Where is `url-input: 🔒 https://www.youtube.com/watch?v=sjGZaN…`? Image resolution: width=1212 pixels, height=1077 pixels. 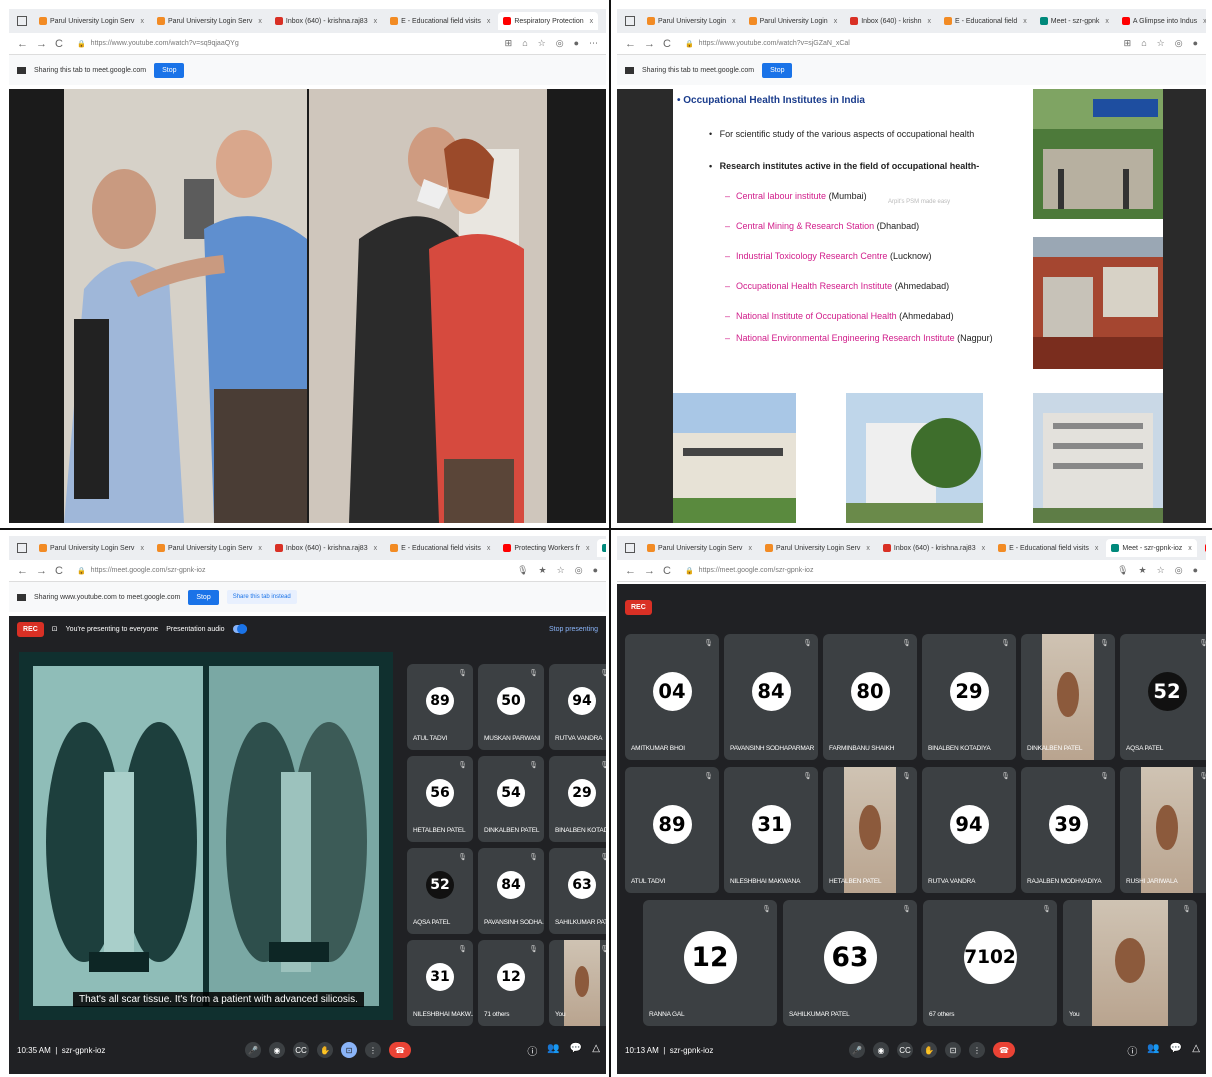 url-input: 🔒 https://www.youtube.com/watch?v=sjGZaN… is located at coordinates (897, 43).